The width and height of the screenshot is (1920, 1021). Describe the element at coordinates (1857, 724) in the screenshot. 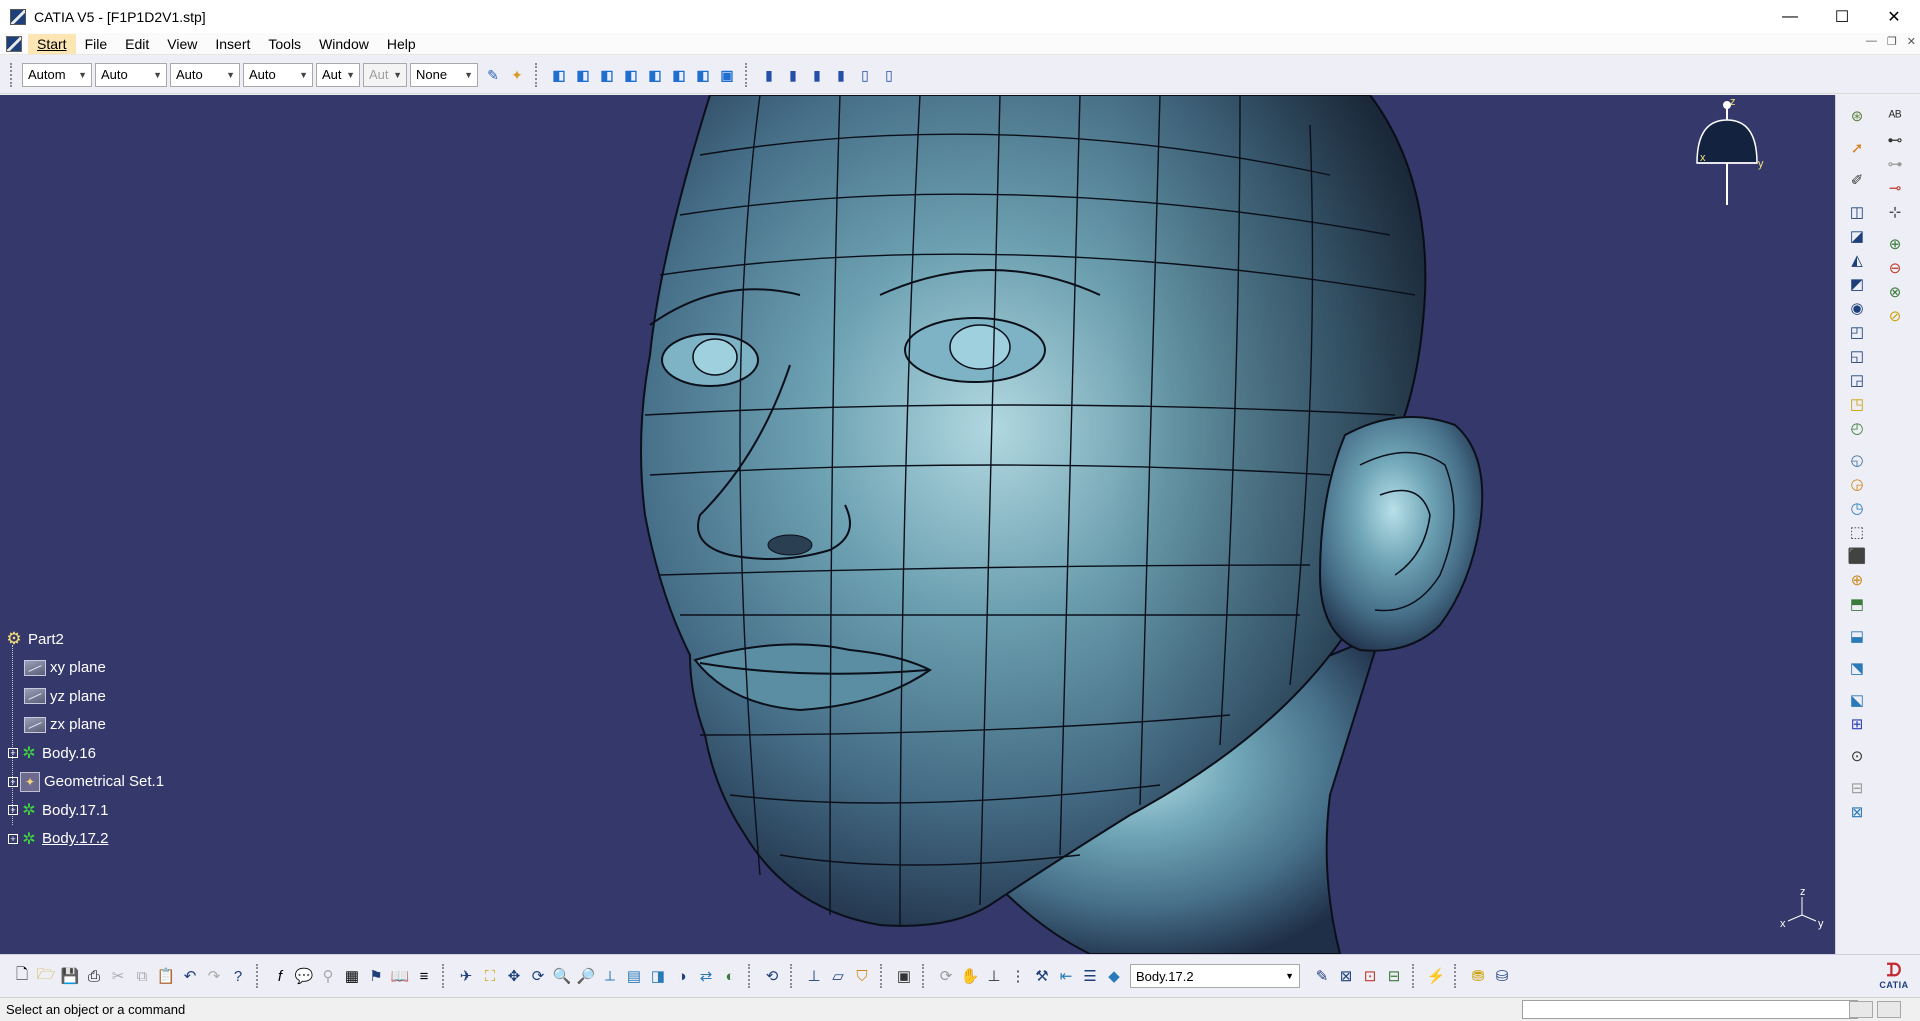

I see `user-pattern-icon: ⊞` at that location.